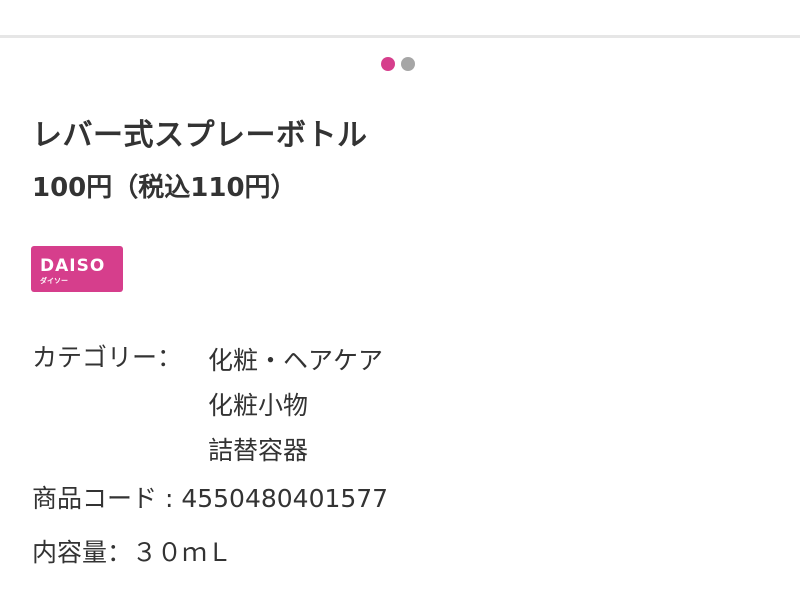 The height and width of the screenshot is (600, 800). Describe the element at coordinates (210, 498) in the screenshot. I see `product-code: 商品コード : 4550480401577` at that location.